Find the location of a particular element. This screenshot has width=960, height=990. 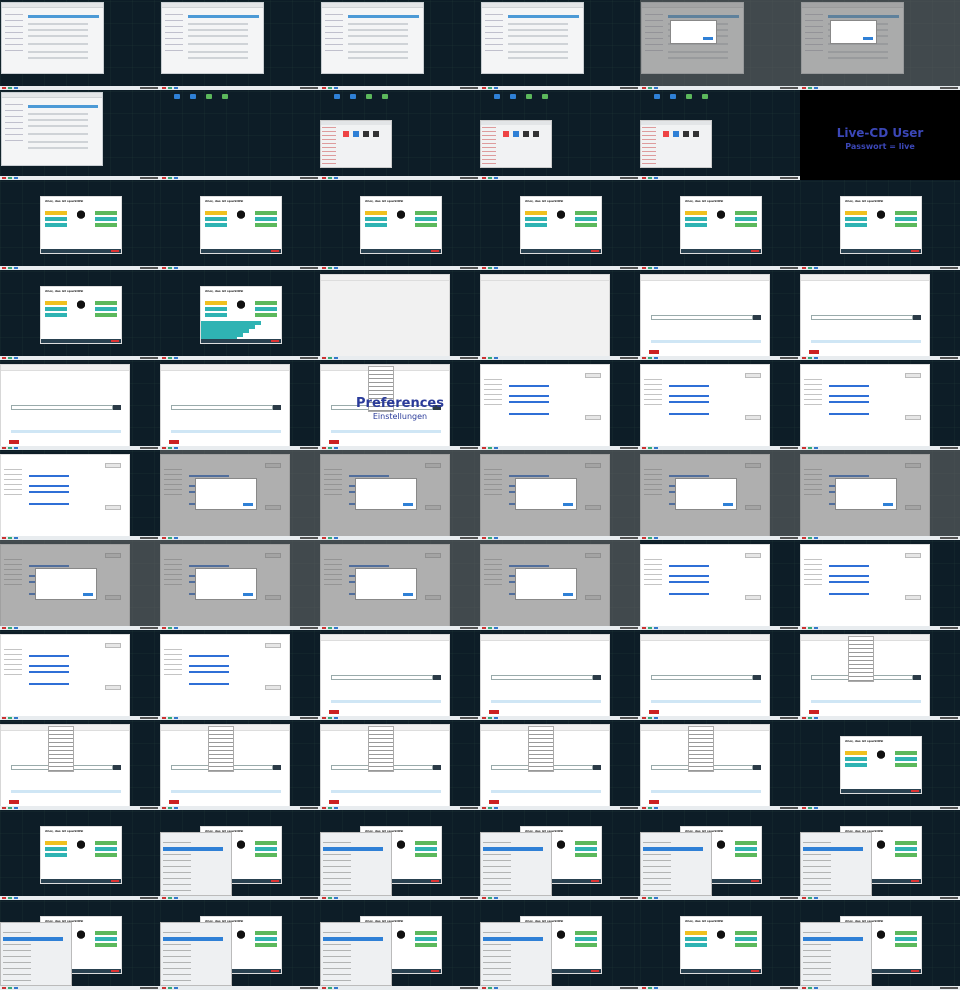

desktop-icons is located at coordinates (361, 96).